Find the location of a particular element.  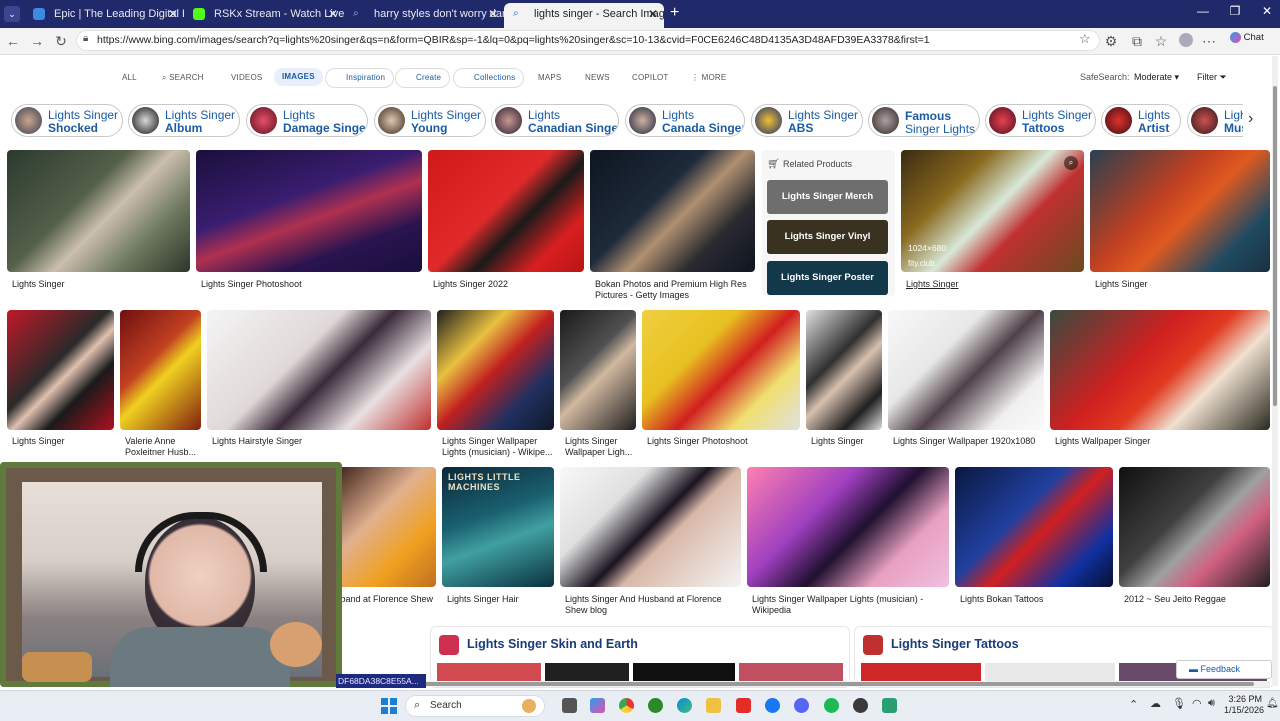

scope-videos: VIDEOS is located at coordinates (246, 77).